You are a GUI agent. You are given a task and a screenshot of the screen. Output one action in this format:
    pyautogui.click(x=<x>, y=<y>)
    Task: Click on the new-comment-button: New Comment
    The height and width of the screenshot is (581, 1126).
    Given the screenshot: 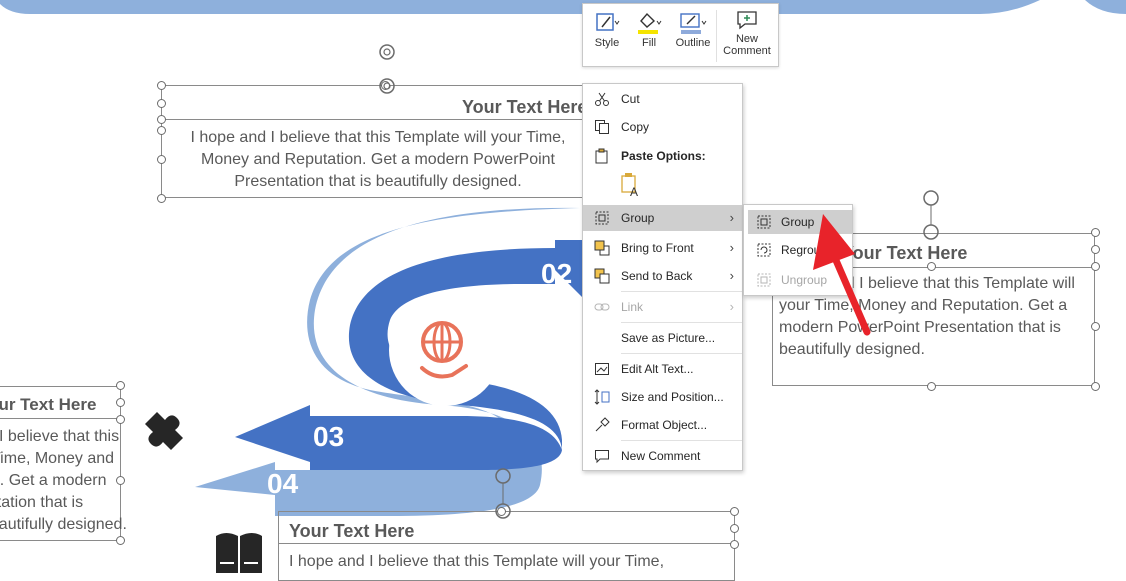 What is the action you would take?
    pyautogui.click(x=747, y=34)
    